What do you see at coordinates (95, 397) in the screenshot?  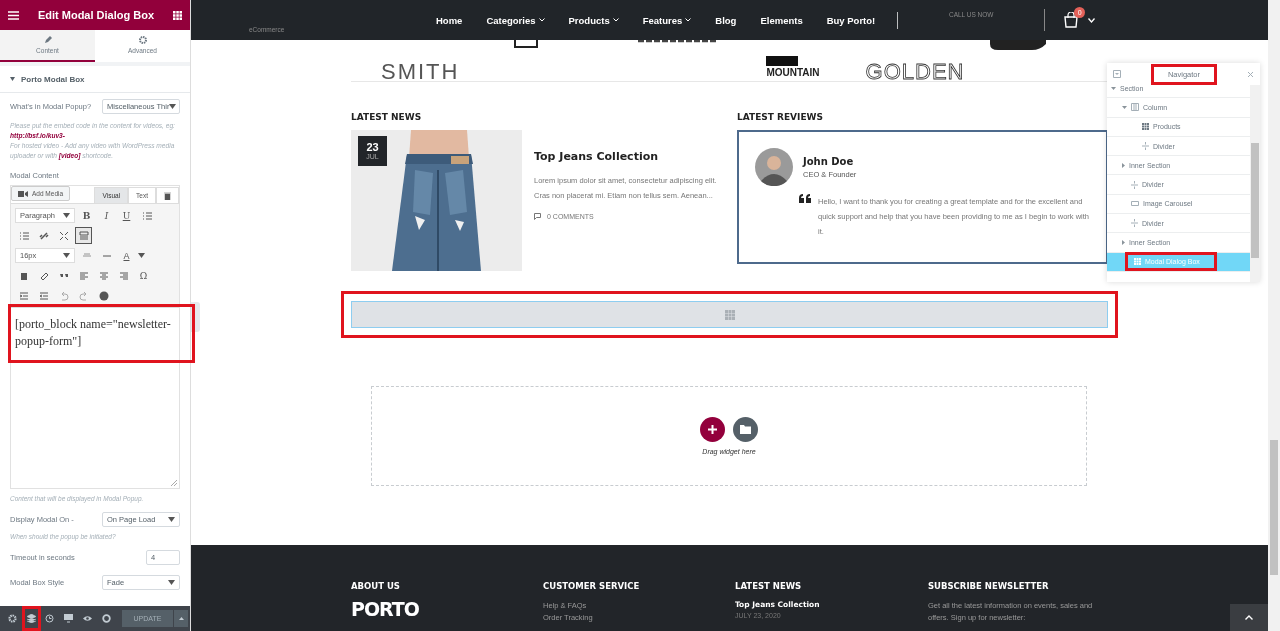 I see `content-area: [porto_block name="newsletter-popup-form"]` at bounding box center [95, 397].